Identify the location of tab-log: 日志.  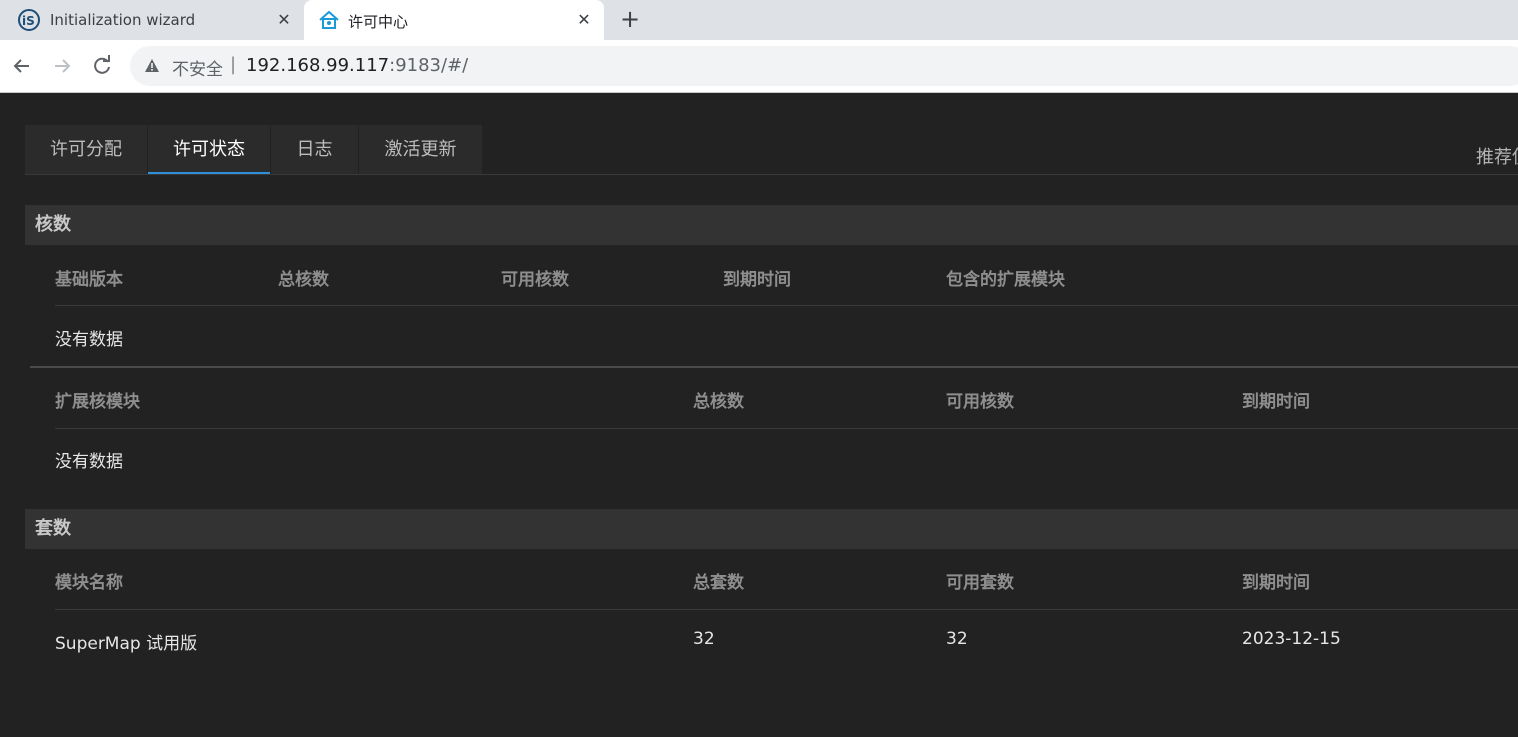
(314, 149).